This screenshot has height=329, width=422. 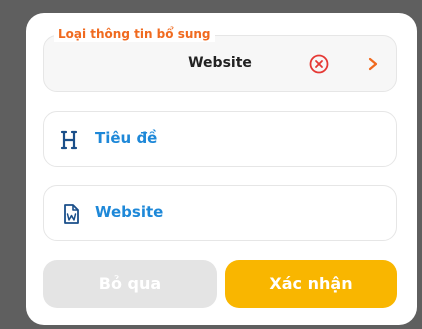 I want to click on info-type-legend: Loại thông tin bổ sung, so click(x=134, y=34).